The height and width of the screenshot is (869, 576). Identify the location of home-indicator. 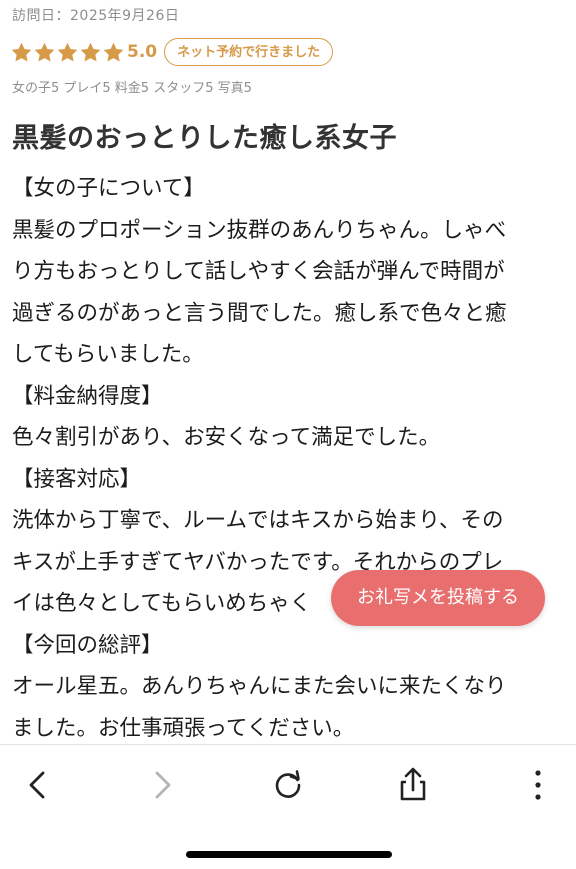
(289, 854).